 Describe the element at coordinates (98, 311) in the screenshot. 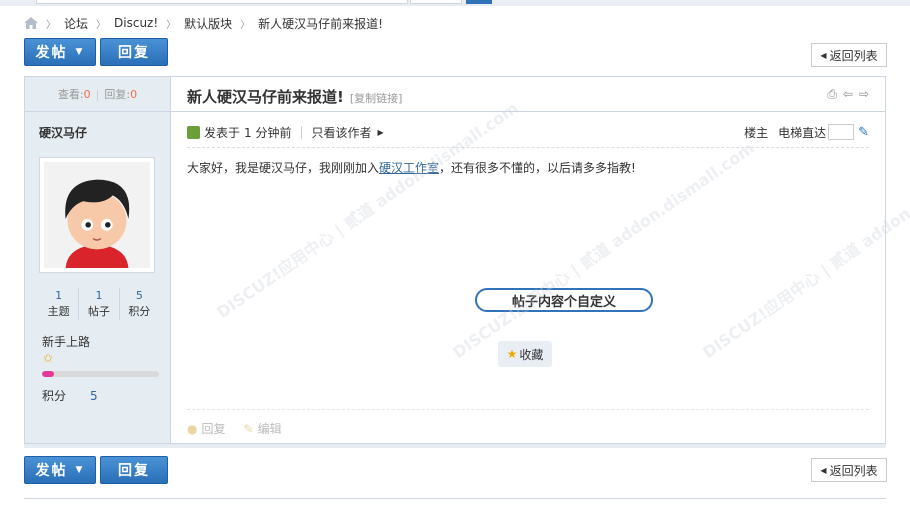

I see `count-label: 帖子` at that location.